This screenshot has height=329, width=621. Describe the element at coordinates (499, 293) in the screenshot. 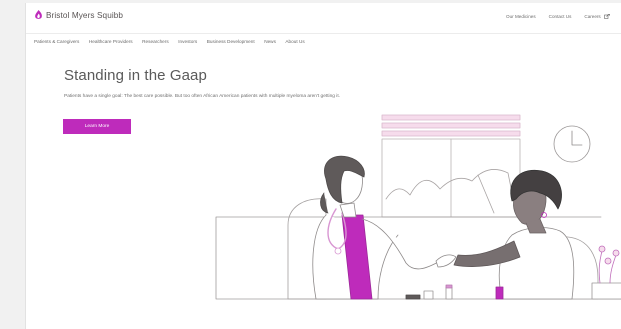

I see `desk-bottle` at that location.